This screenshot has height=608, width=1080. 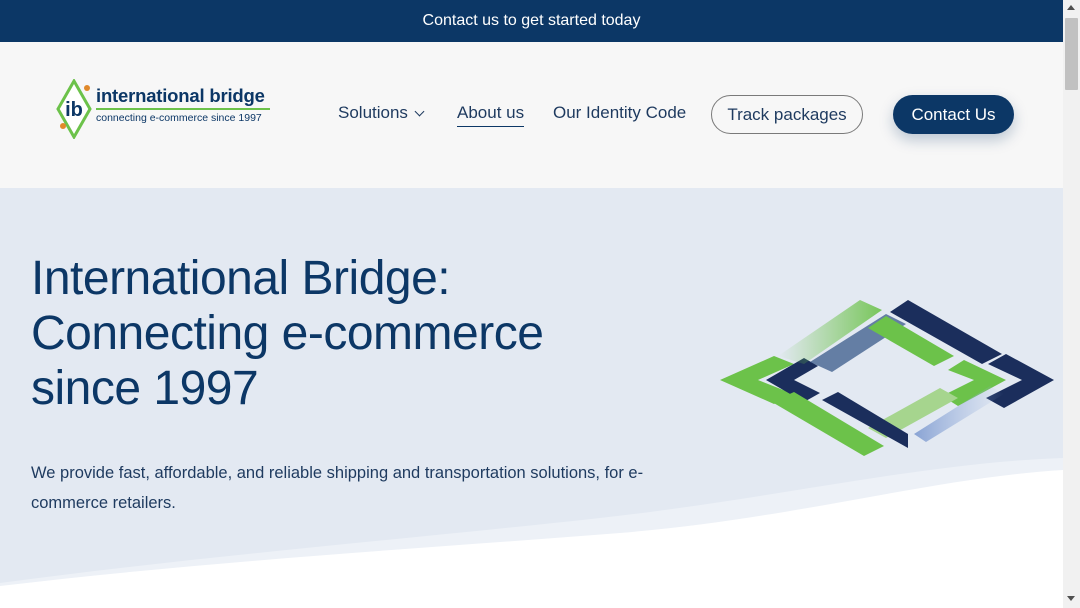 What do you see at coordinates (180, 95) in the screenshot?
I see `logo-name: international bridge` at bounding box center [180, 95].